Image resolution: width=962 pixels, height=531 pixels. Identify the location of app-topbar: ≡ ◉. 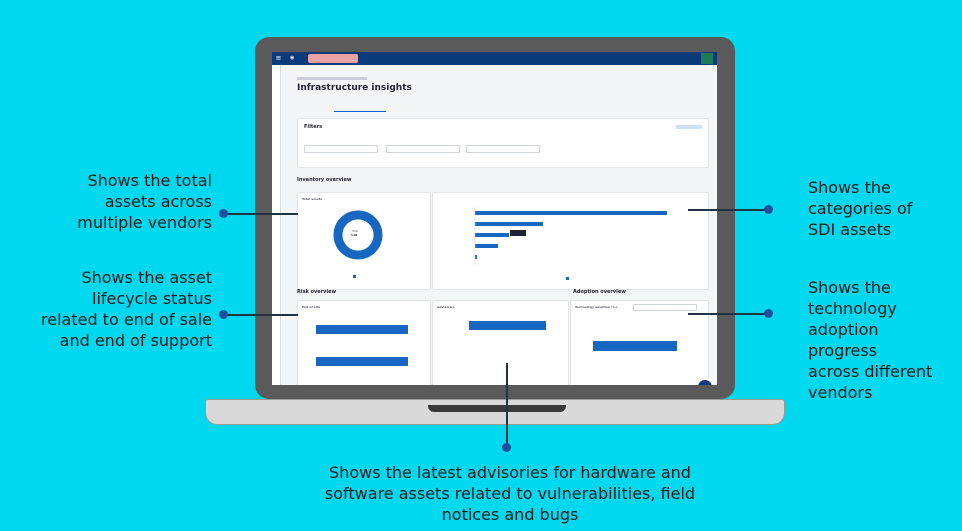
(494, 58).